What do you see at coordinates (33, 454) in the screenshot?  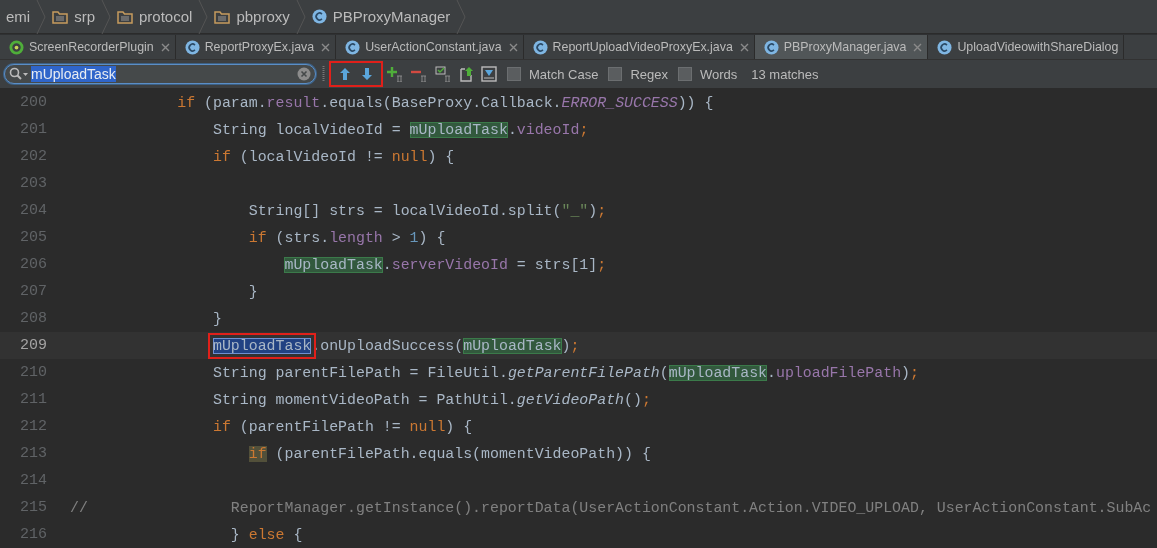 I see `line-number: 213` at bounding box center [33, 454].